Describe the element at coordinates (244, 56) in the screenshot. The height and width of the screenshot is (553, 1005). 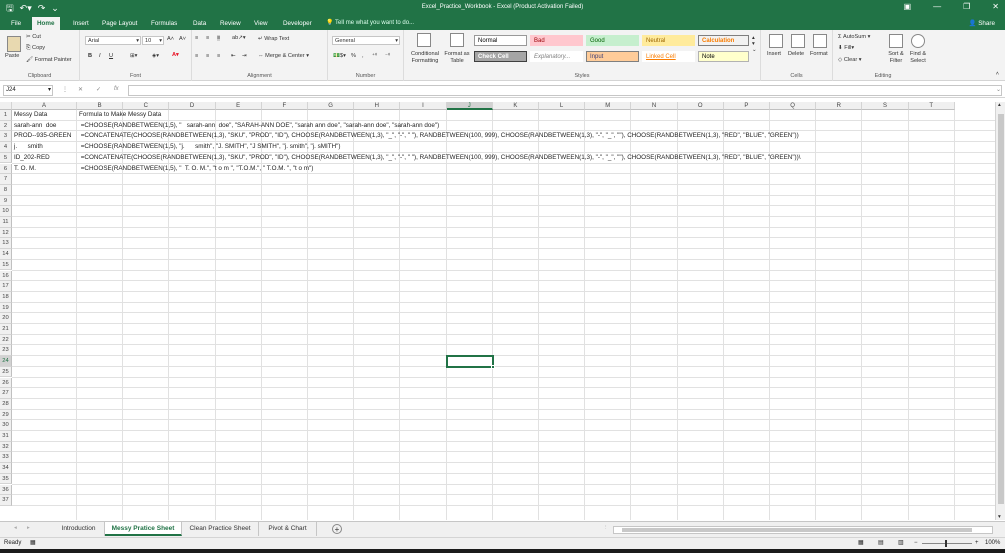
I see `increase-indent-icon: ⇥` at that location.